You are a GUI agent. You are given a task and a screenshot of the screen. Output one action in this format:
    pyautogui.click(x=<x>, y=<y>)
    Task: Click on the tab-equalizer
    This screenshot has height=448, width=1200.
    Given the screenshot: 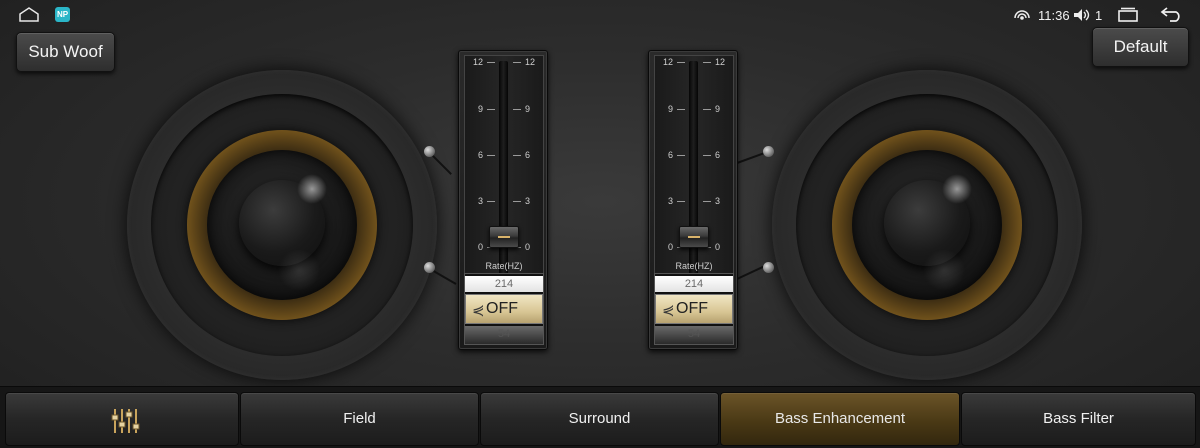 What is the action you would take?
    pyautogui.click(x=122, y=419)
    